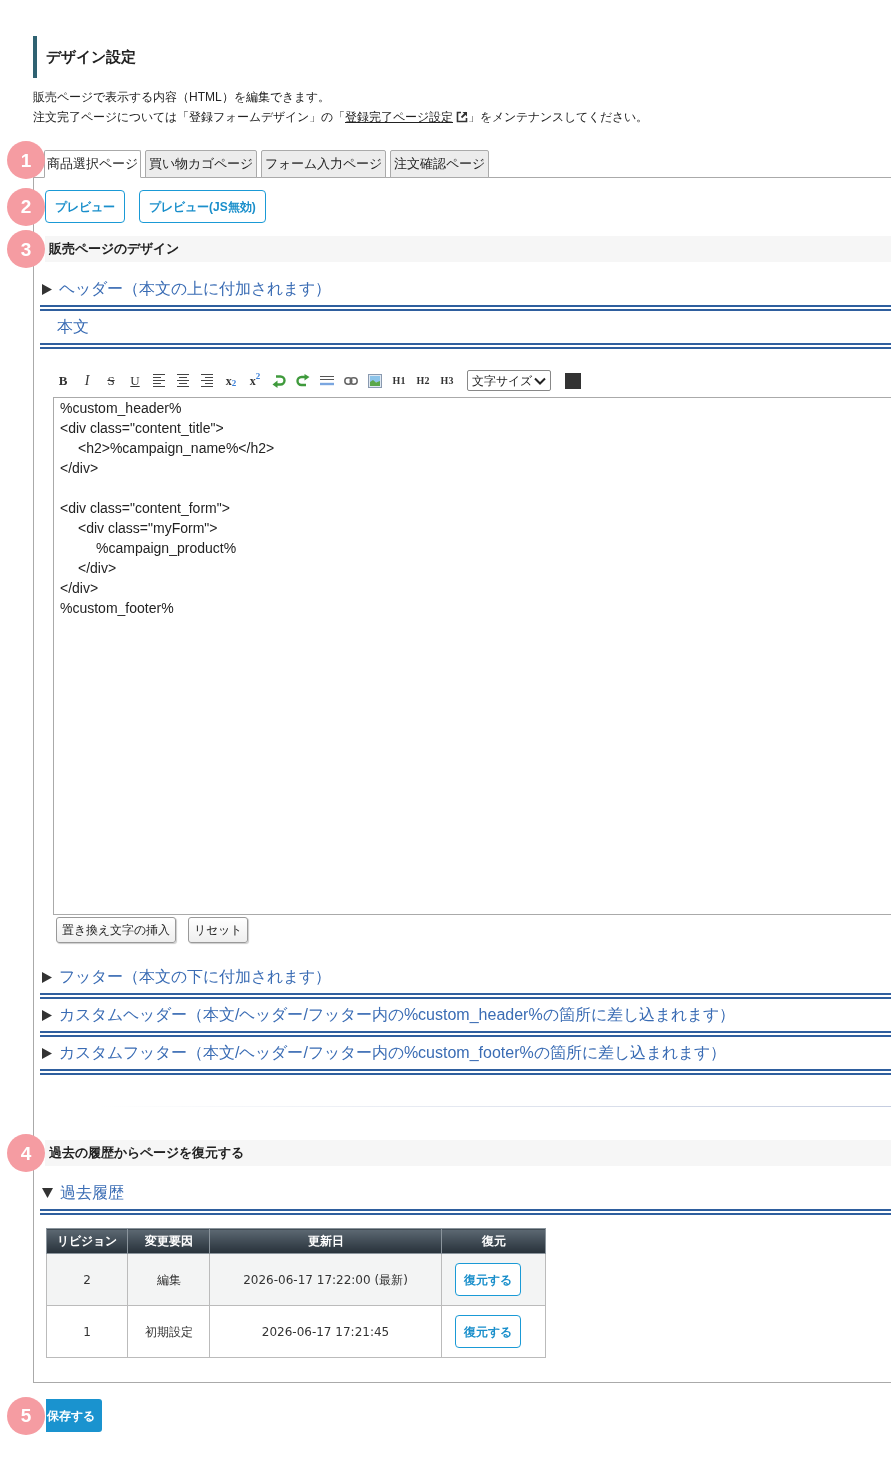 The image size is (891, 1466). Describe the element at coordinates (327, 380) in the screenshot. I see `horizontal-rule-icon` at that location.